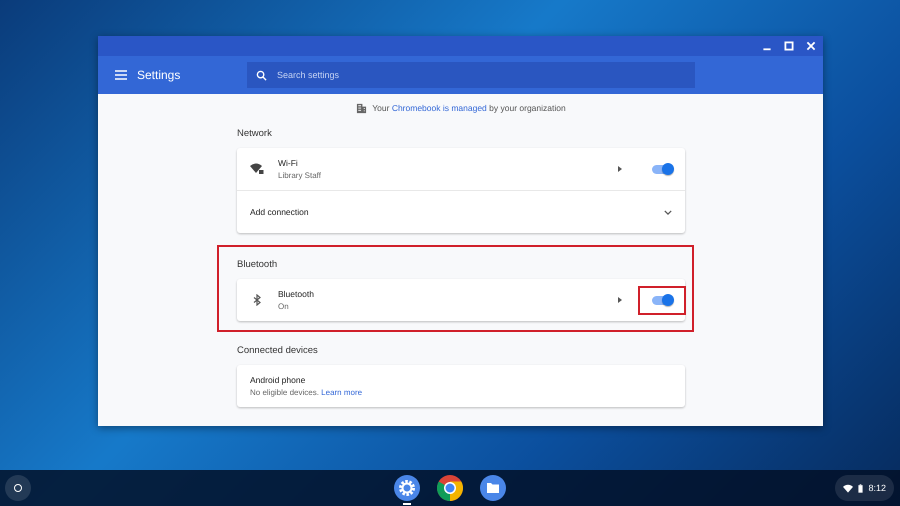 Image resolution: width=900 pixels, height=506 pixels. I want to click on status-tray: 8:12, so click(864, 488).